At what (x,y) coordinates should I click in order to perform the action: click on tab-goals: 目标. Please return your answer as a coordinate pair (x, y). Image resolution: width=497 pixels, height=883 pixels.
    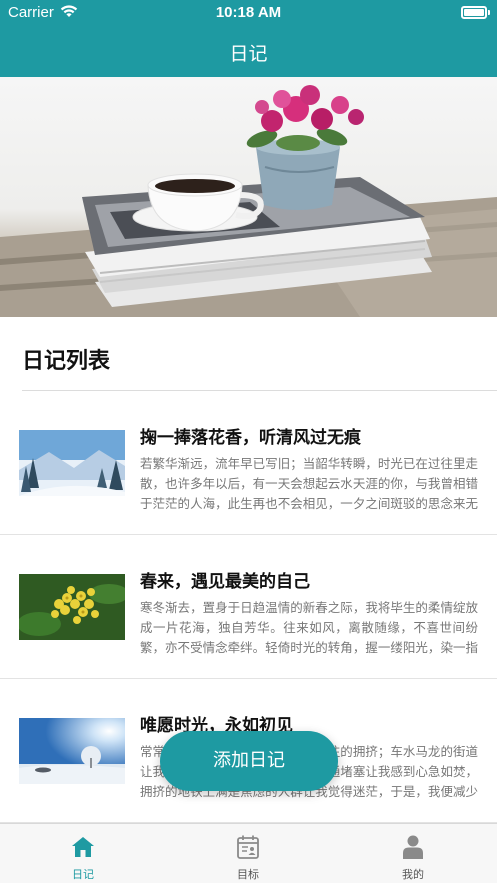
    Looking at the image, I should click on (248, 853).